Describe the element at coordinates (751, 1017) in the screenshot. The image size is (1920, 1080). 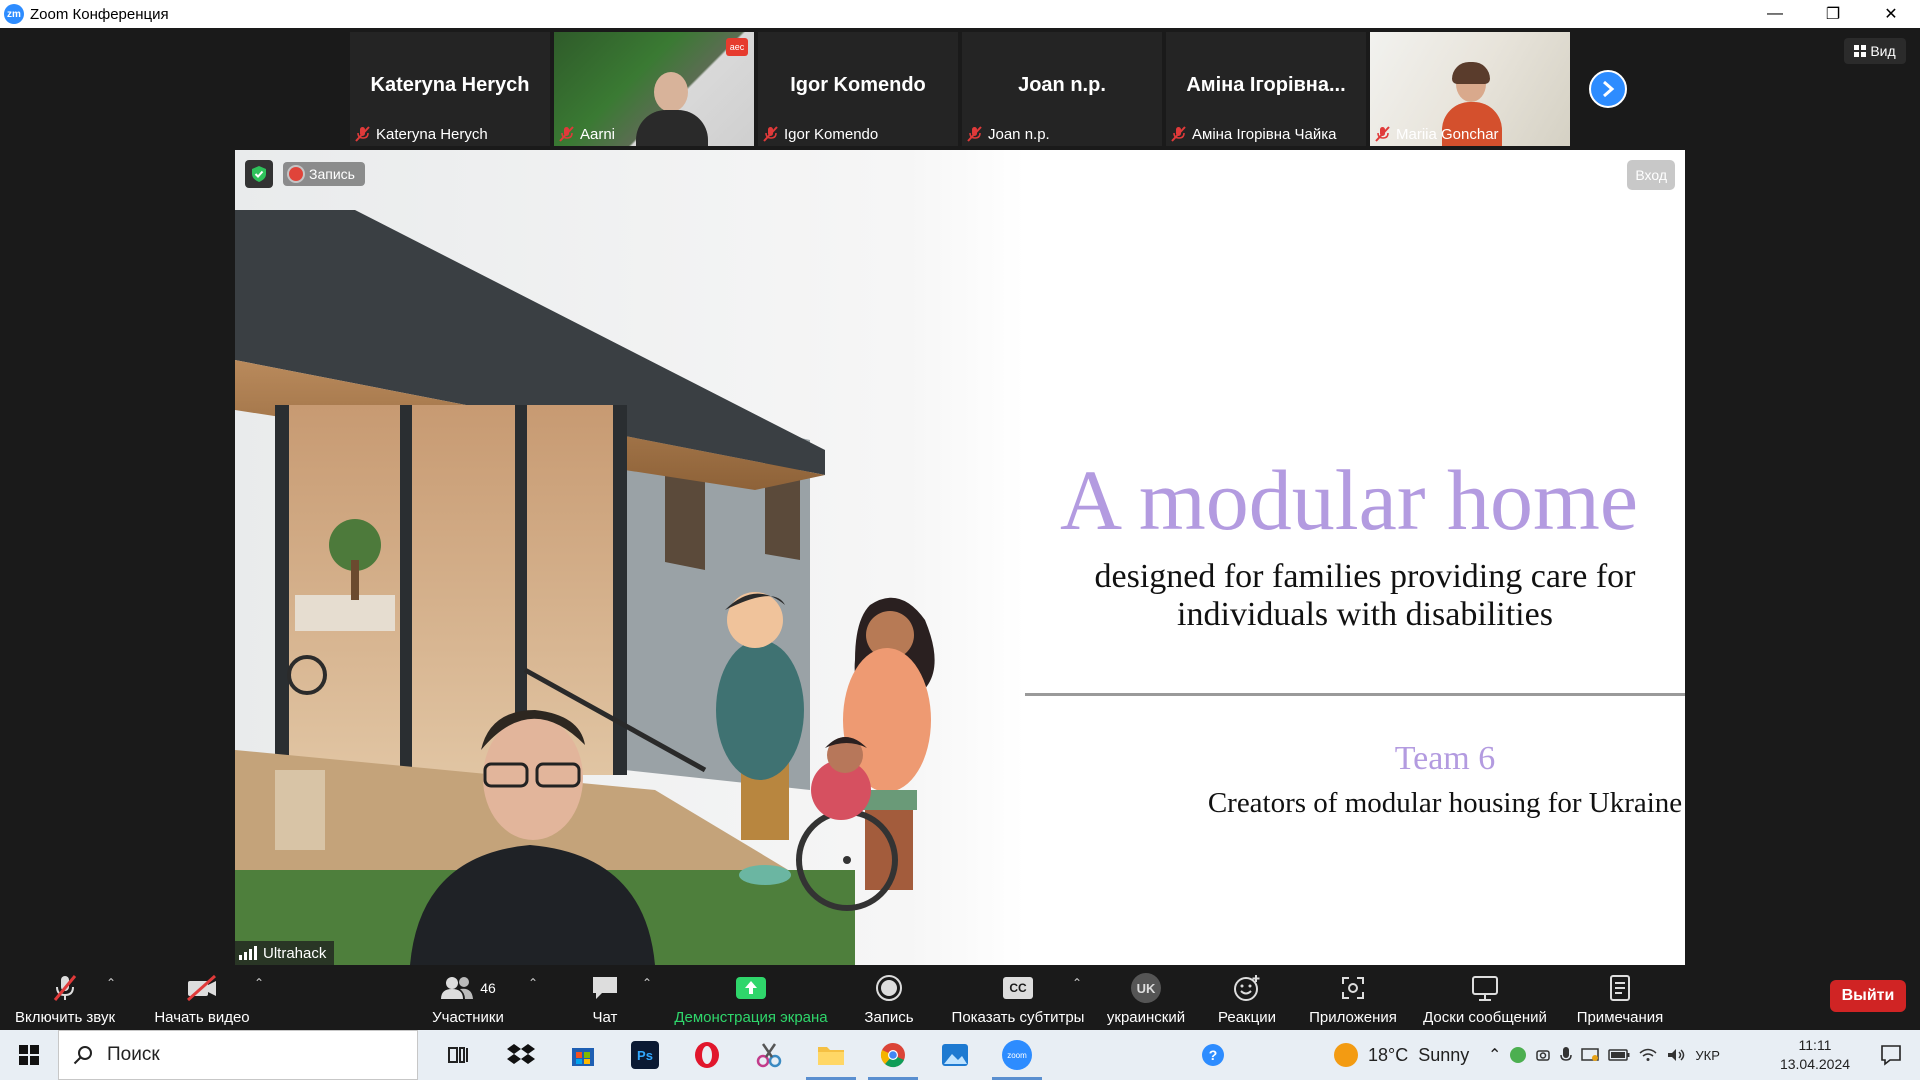
I see `share-screen-label: Демонстрация экрана` at that location.